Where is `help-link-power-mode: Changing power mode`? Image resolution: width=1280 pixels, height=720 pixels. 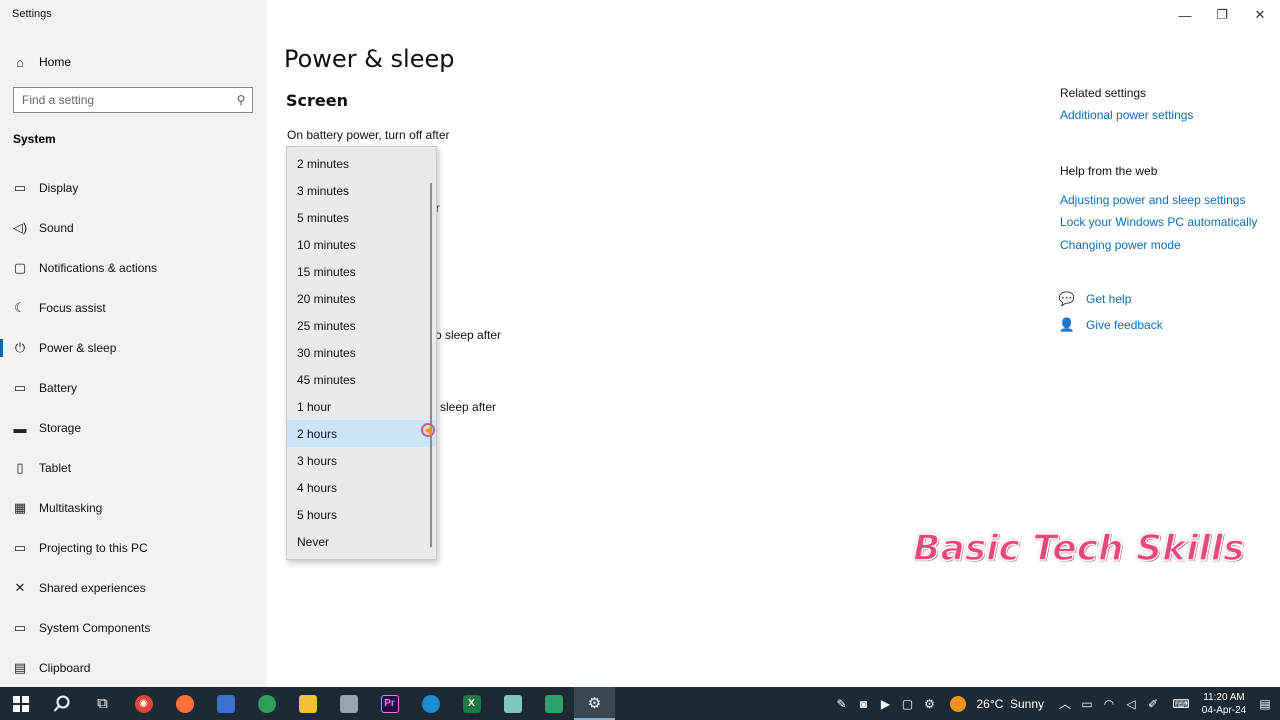 help-link-power-mode: Changing power mode is located at coordinates (1120, 245).